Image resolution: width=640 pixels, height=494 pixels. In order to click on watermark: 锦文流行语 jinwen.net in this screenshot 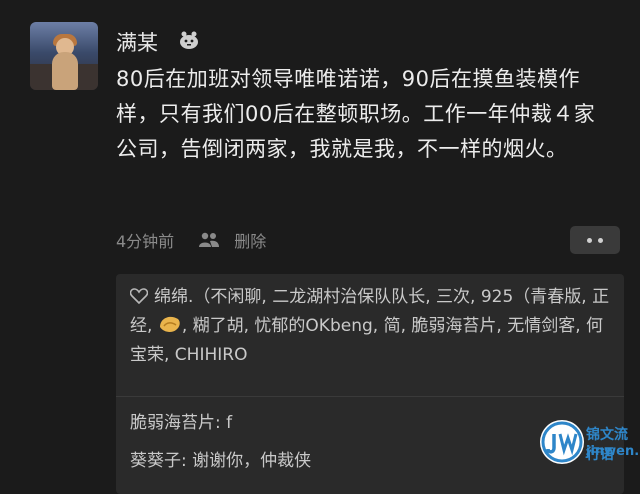, I will do `click(590, 444)`.